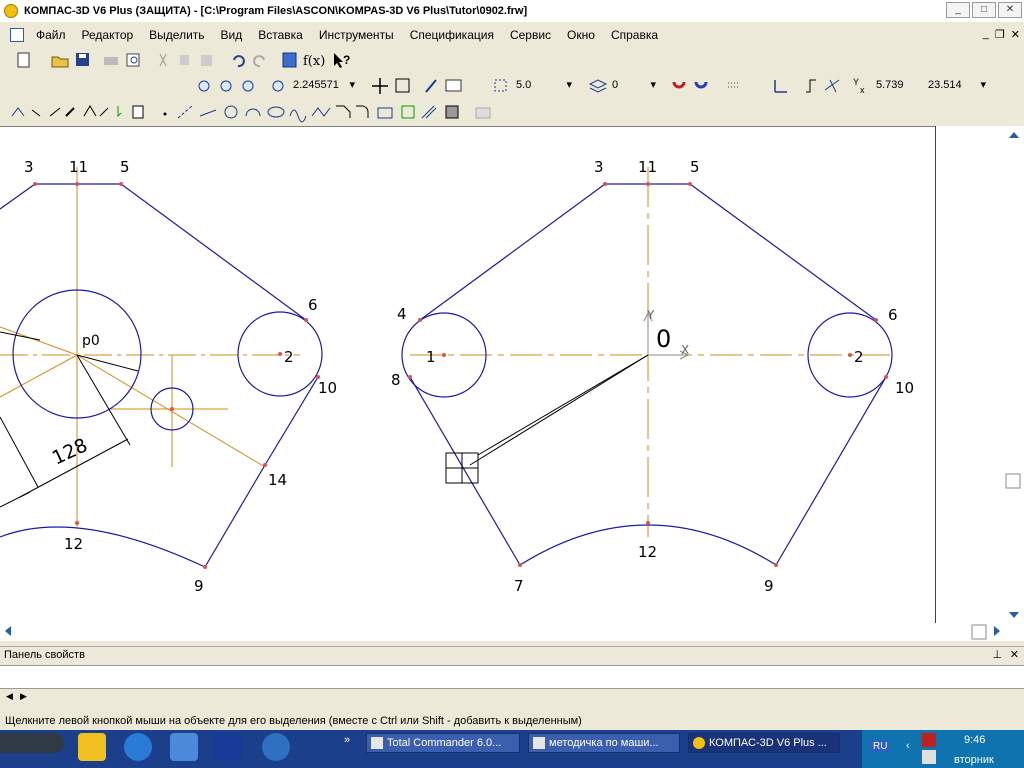 Image resolution: width=1024 pixels, height=768 pixels. What do you see at coordinates (380, 86) in the screenshot?
I see `pan-icon` at bounding box center [380, 86].